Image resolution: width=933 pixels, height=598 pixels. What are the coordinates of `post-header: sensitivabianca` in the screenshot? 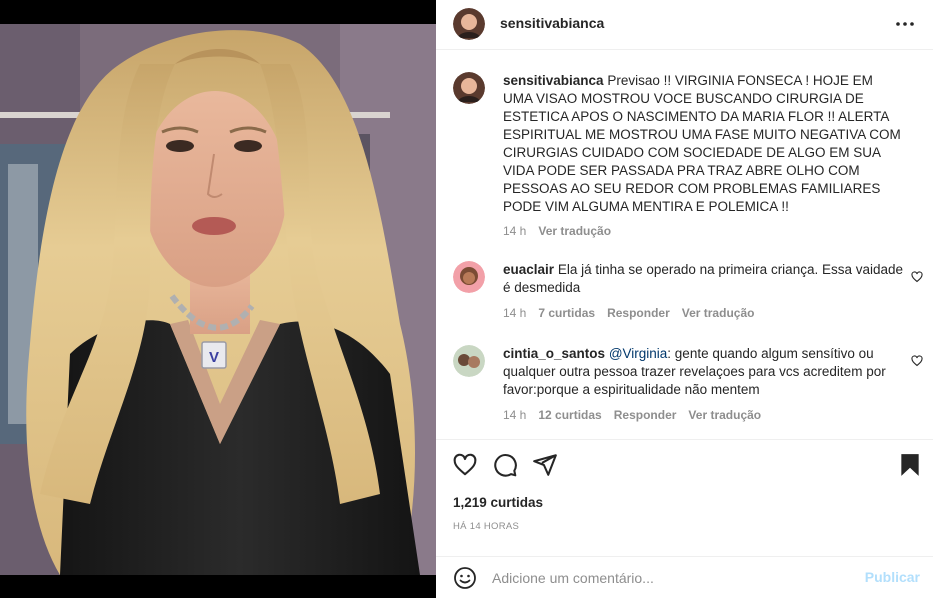 It's located at (684, 25).